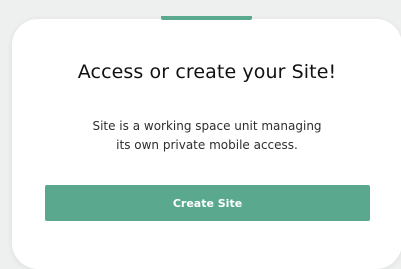  Describe the element at coordinates (207, 203) in the screenshot. I see `create-site-button: Create Site` at that location.